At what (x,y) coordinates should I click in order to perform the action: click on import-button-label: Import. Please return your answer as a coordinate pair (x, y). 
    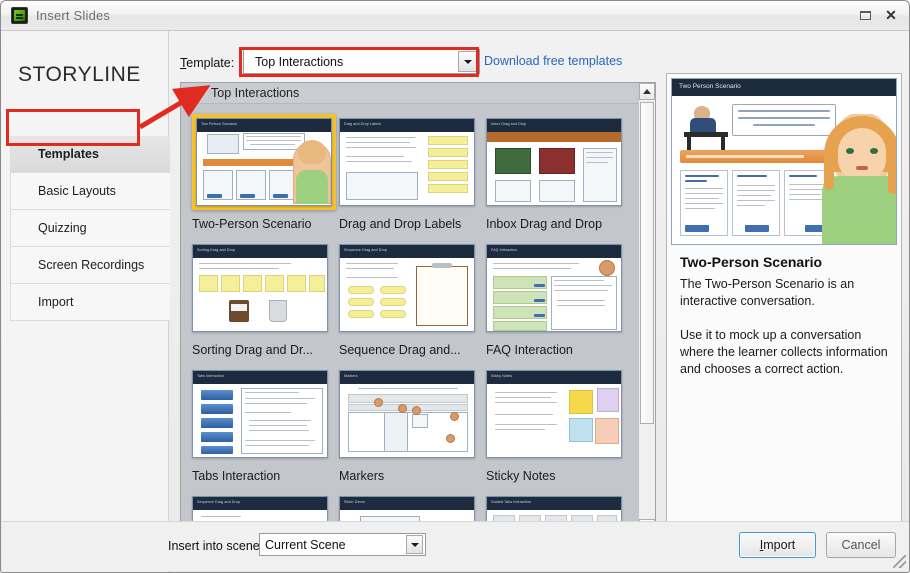
    Looking at the image, I should click on (777, 545).